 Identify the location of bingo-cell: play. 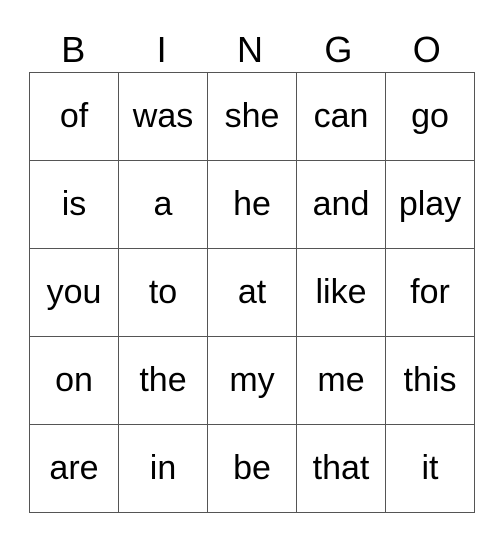
(430, 204).